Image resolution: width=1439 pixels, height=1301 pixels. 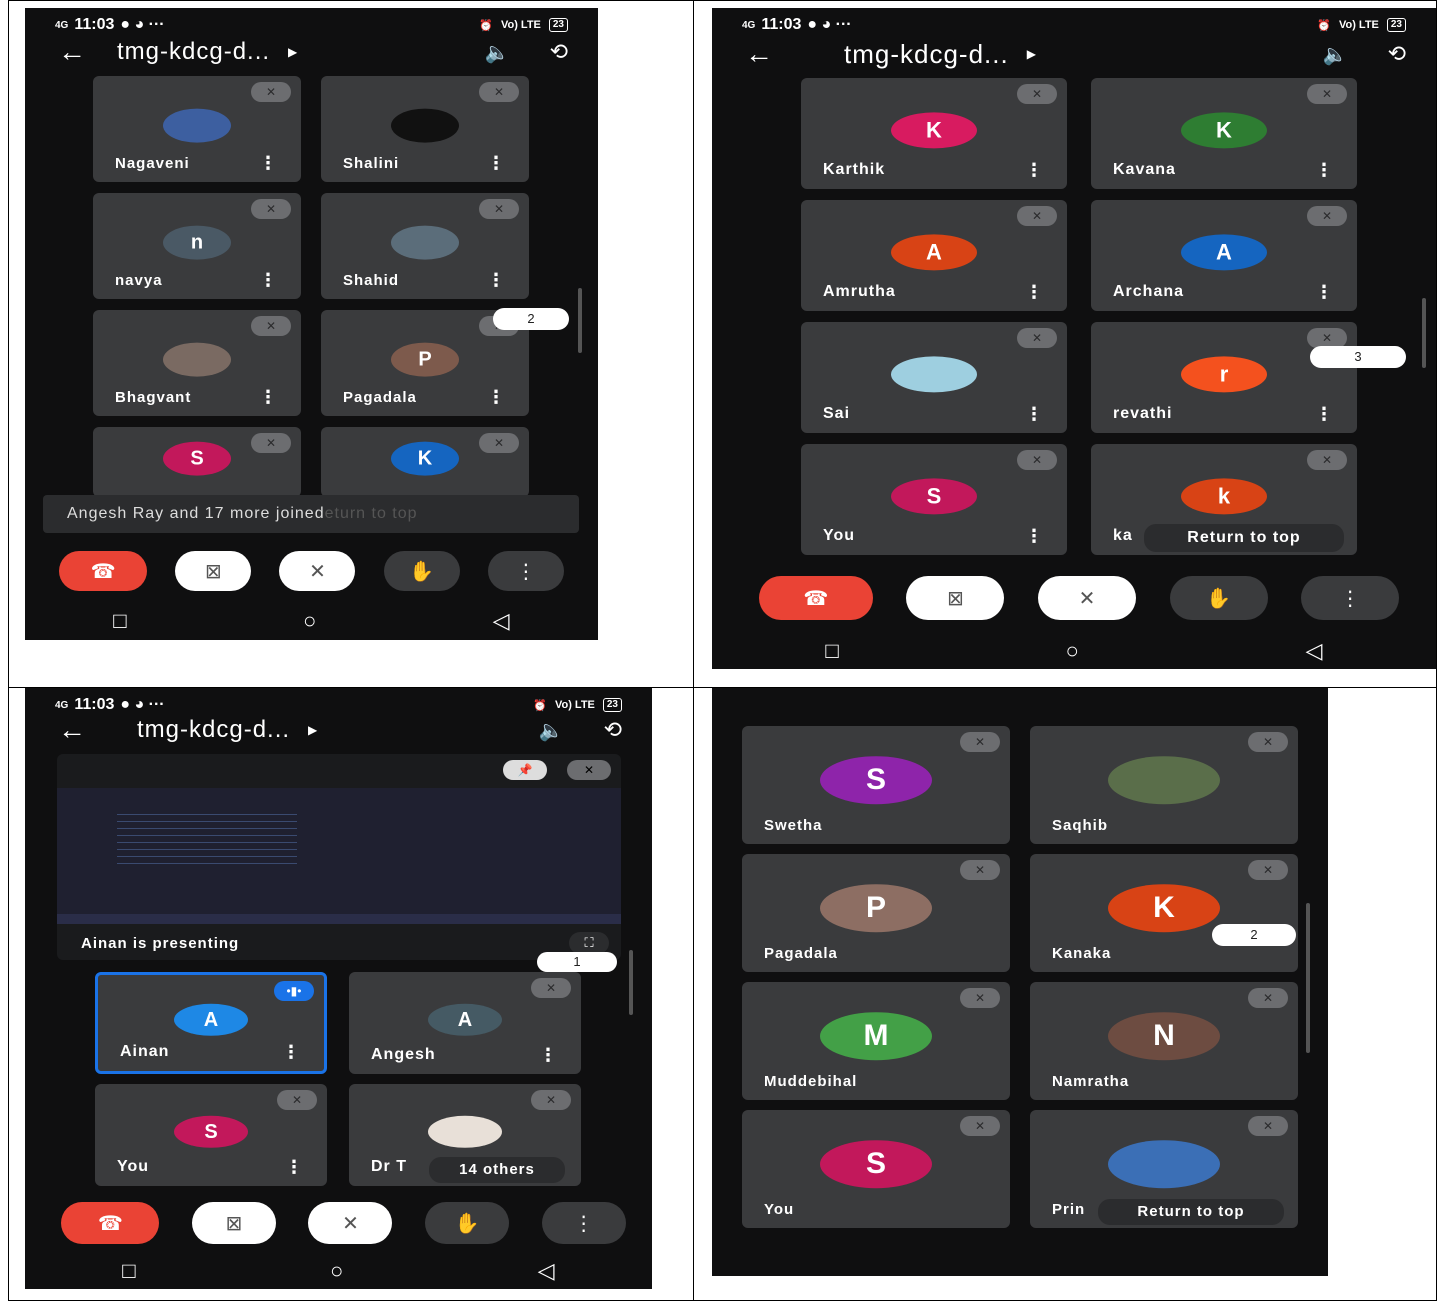 What do you see at coordinates (197, 363) in the screenshot?
I see `participant-tile: ✕ Bhagvant ⋮` at bounding box center [197, 363].